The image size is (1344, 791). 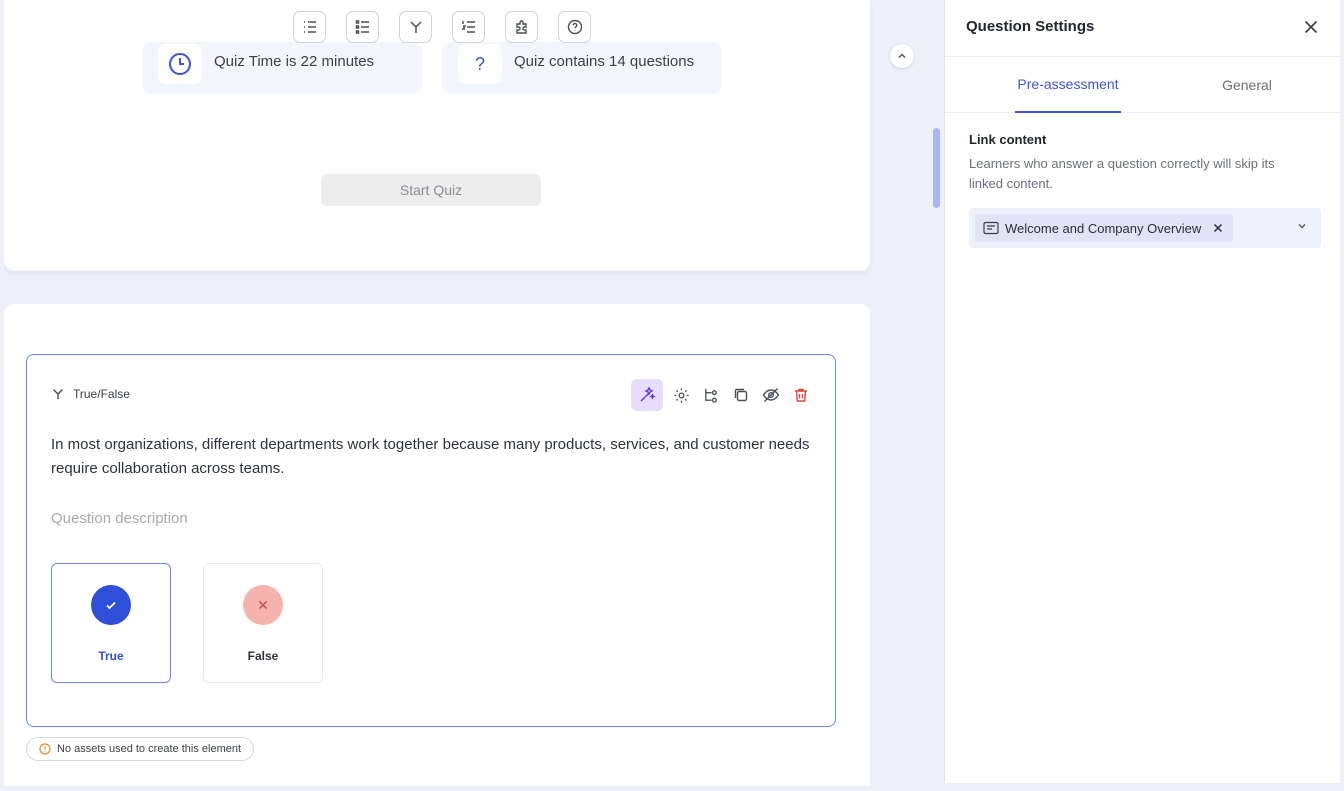 What do you see at coordinates (301, 518) in the screenshot?
I see `question-description-input` at bounding box center [301, 518].